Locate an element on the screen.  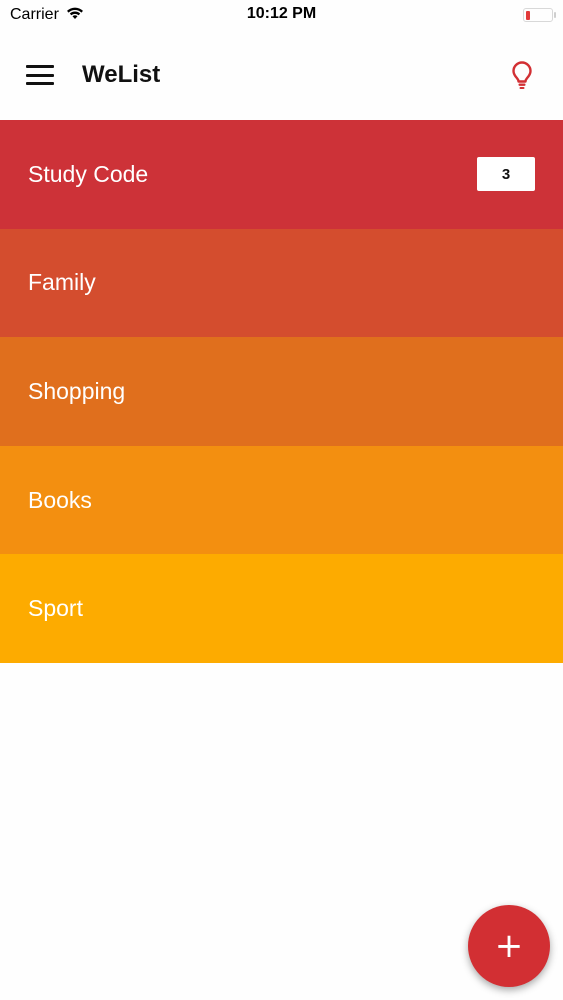
list-item-shopping: Shopping is located at coordinates (281, 391).